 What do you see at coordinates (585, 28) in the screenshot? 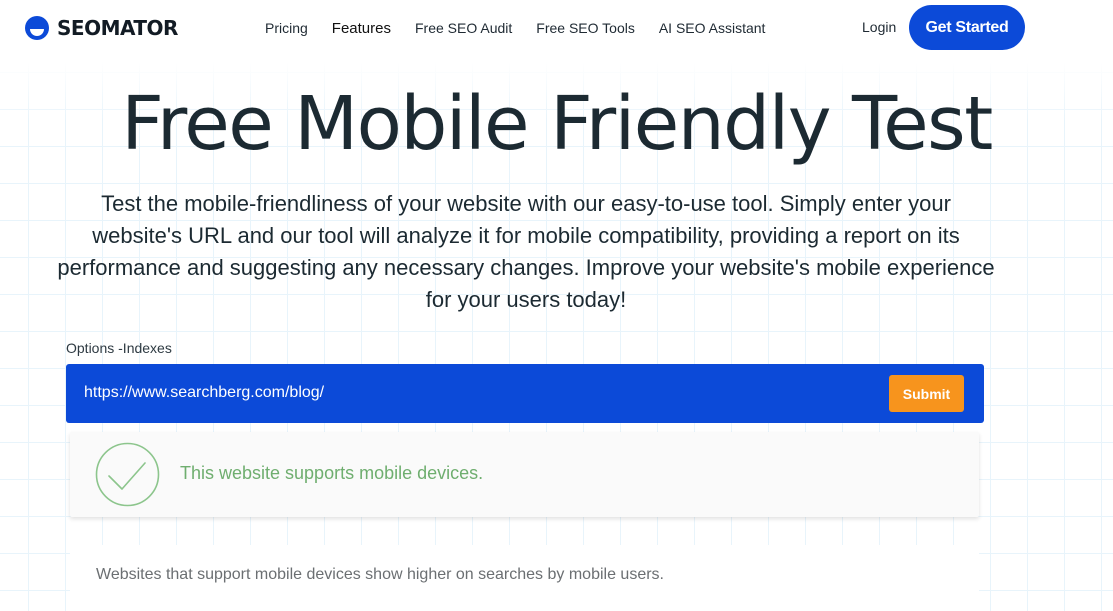
I see `nav-link-free-seo-tools: Free SEO Tools` at bounding box center [585, 28].